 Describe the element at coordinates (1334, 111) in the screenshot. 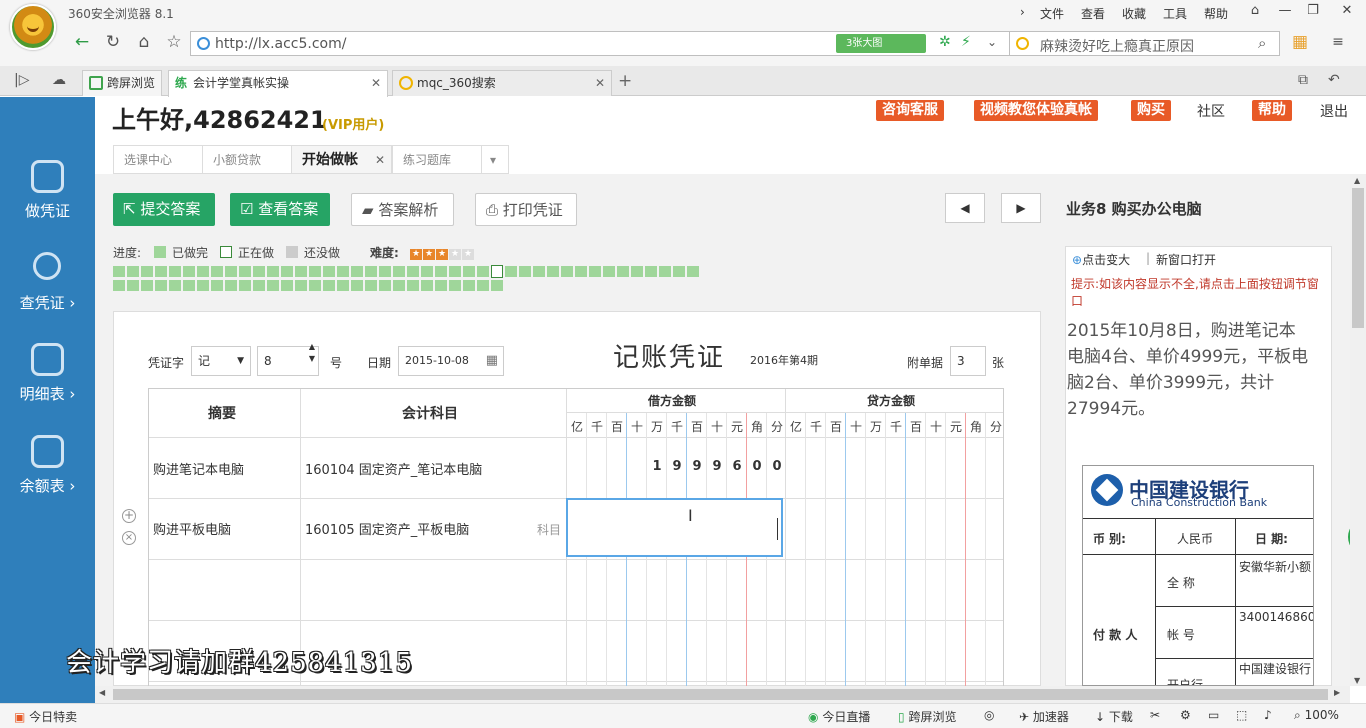

I see `logout-link: 退出` at that location.